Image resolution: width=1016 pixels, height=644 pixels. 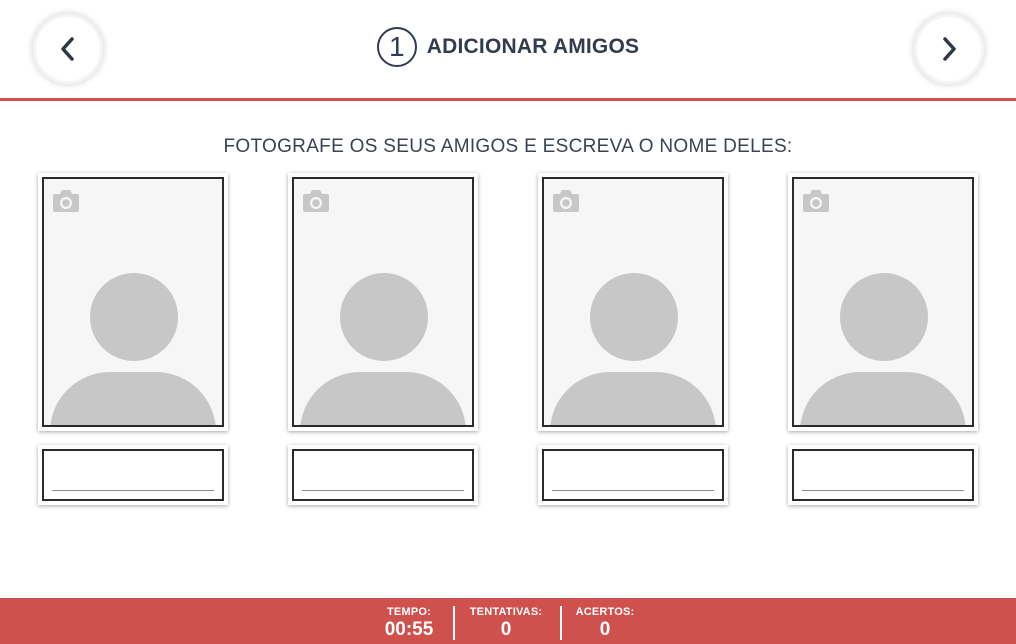 What do you see at coordinates (409, 612) in the screenshot?
I see `time-label: TEMPO:` at bounding box center [409, 612].